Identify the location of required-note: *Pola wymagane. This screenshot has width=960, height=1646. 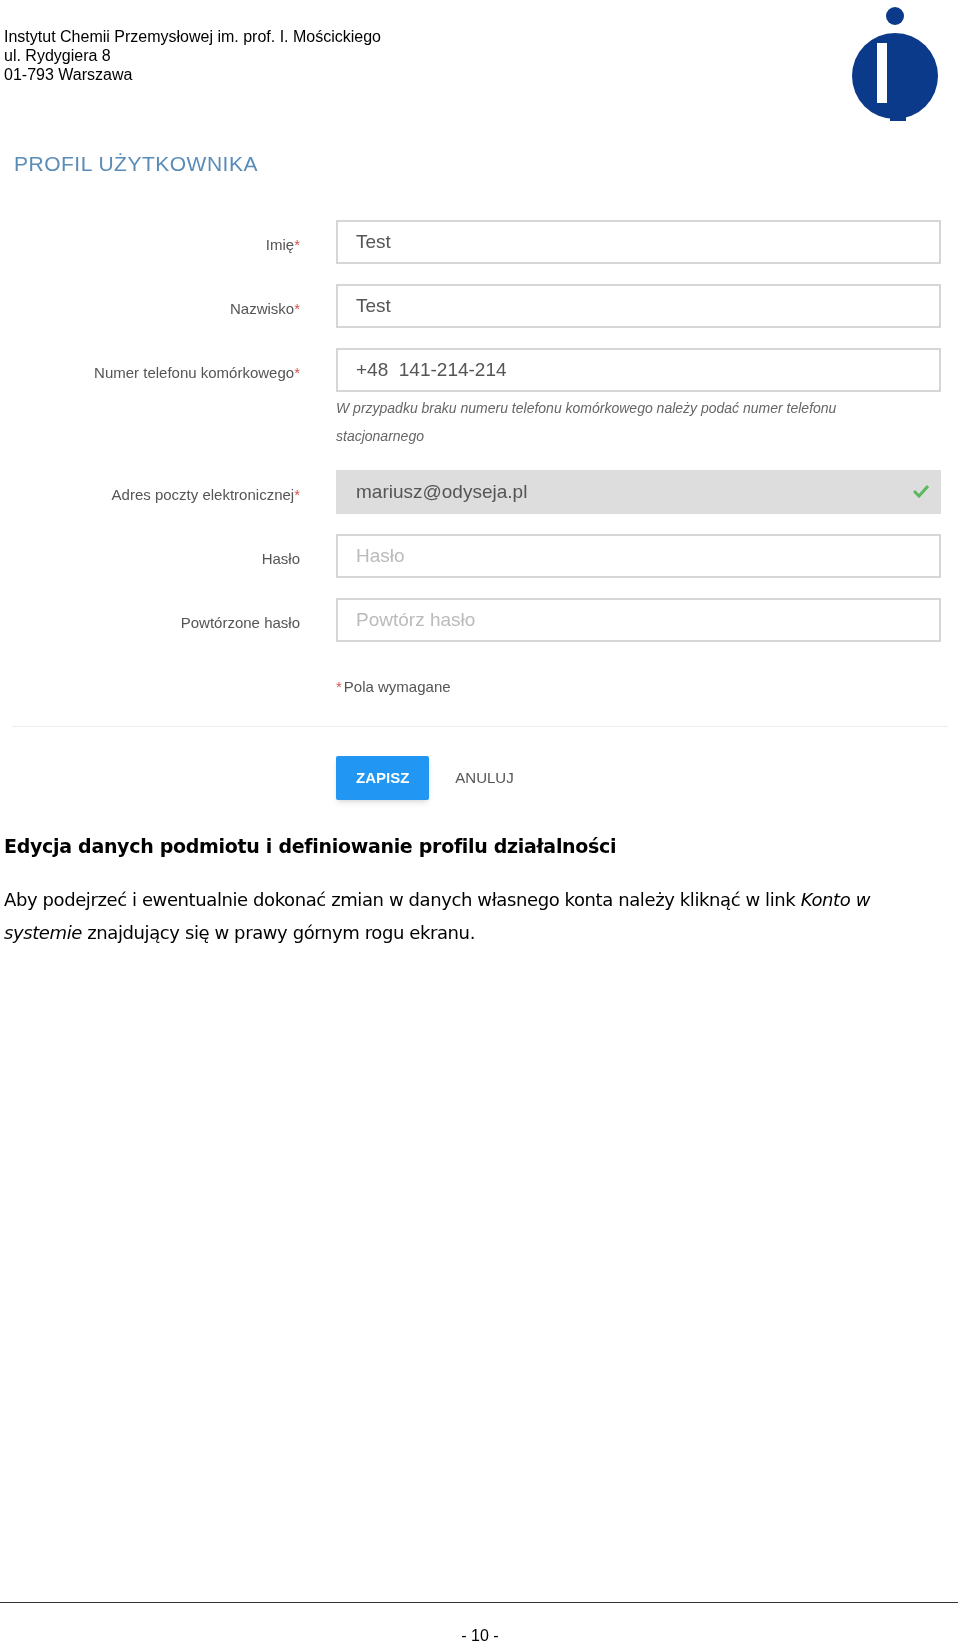
(393, 686).